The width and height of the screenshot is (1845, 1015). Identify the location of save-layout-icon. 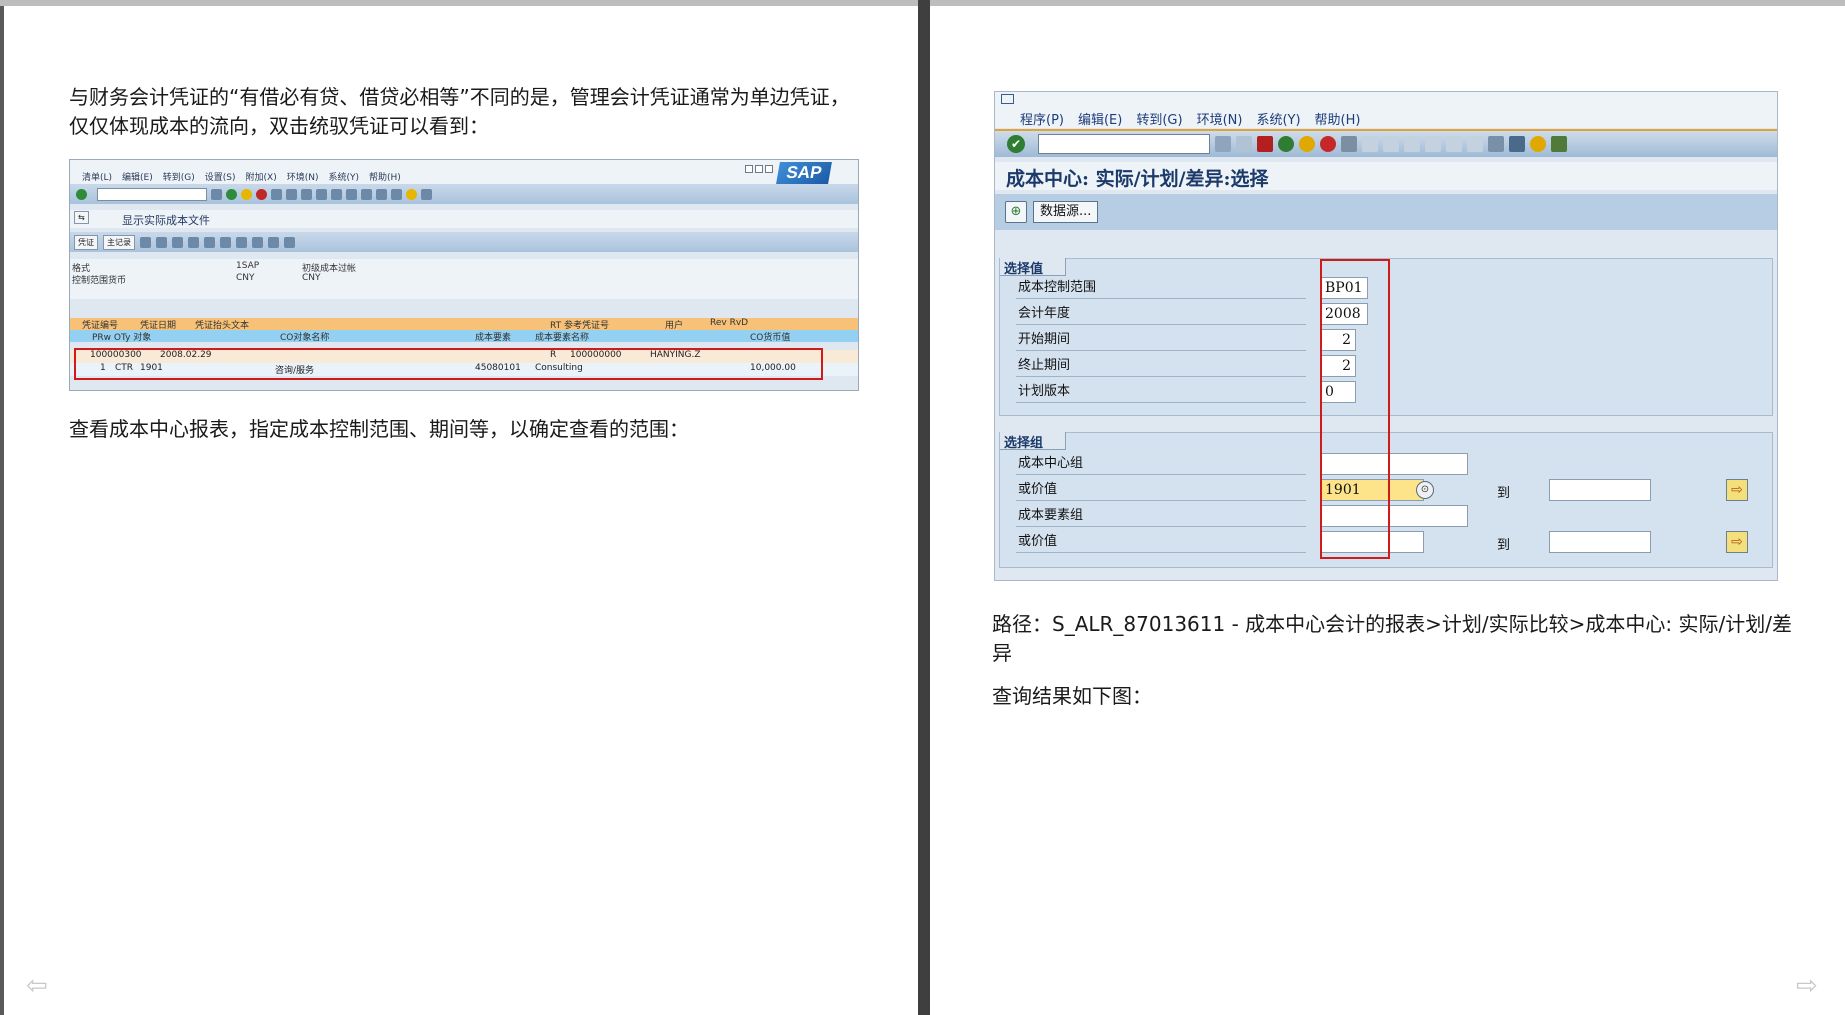
(289, 242).